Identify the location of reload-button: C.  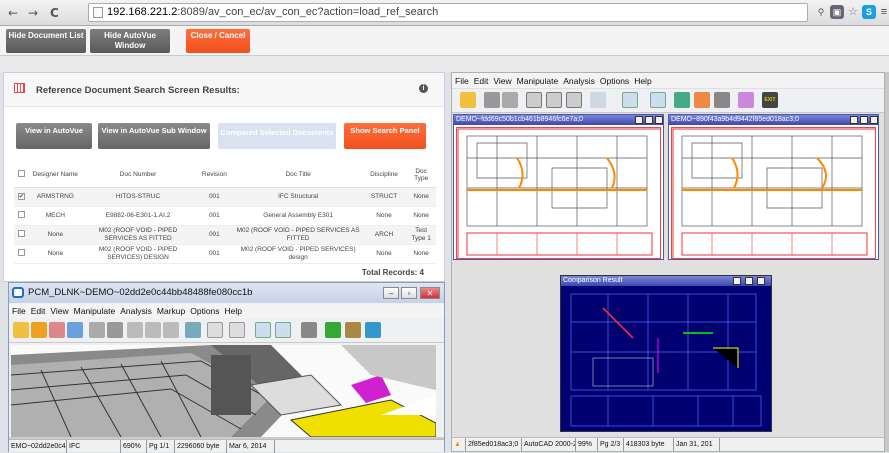
(54, 13).